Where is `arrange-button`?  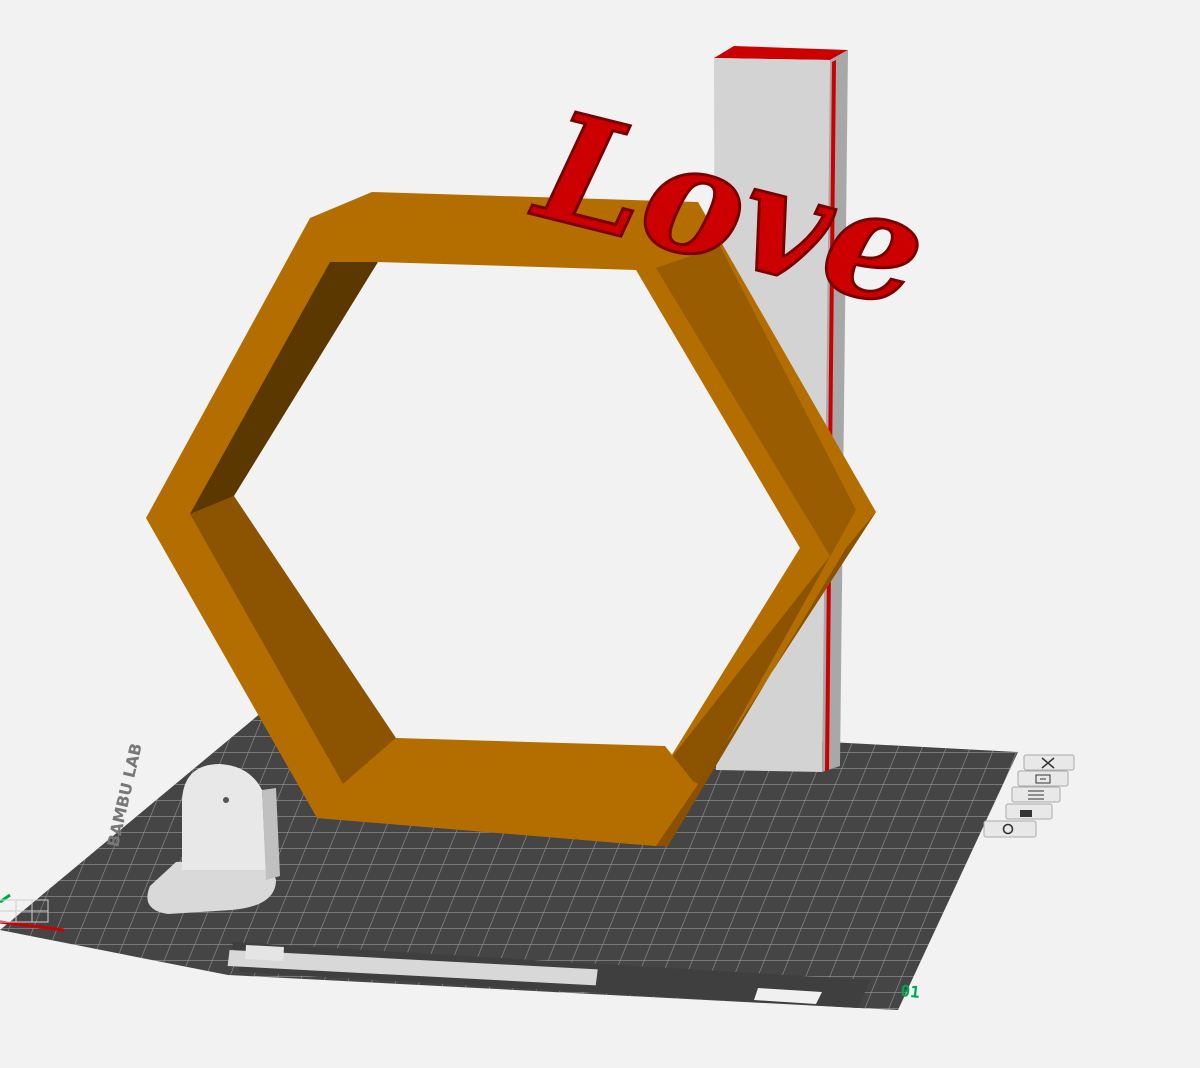
arrange-button is located at coordinates (1036, 794).